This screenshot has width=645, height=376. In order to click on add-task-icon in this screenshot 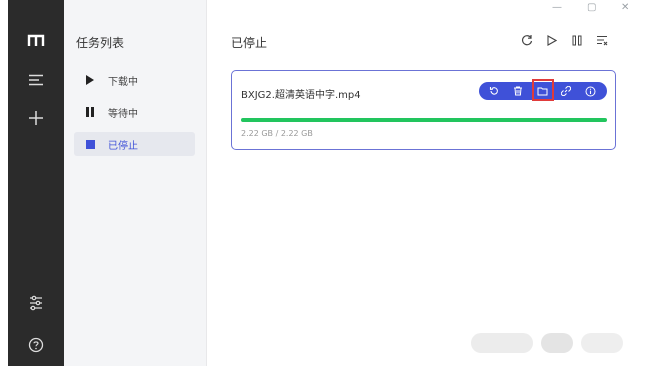, I will do `click(36, 118)`.